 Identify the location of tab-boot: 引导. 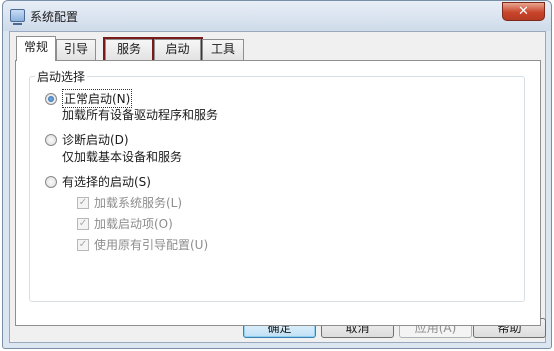
(76, 49).